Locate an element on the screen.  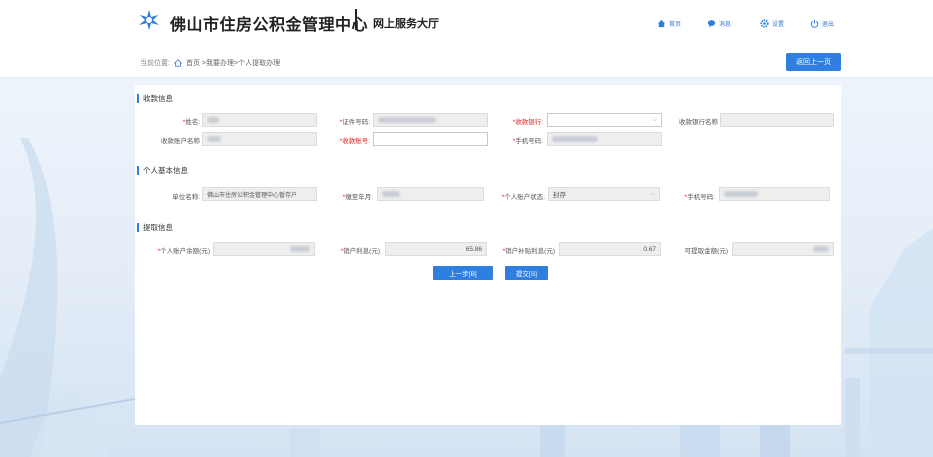
section-personal-title: 个人基本信息 is located at coordinates (162, 170).